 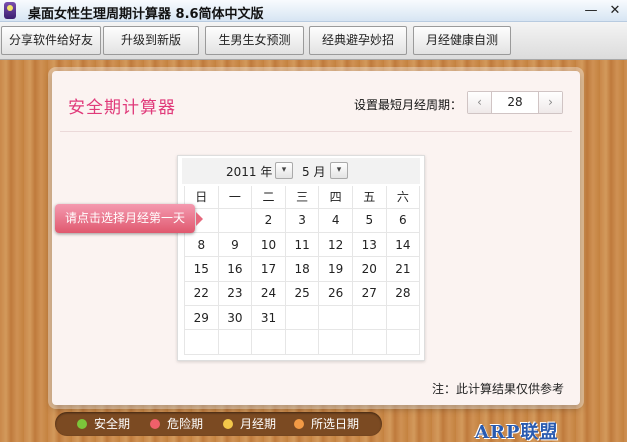 What do you see at coordinates (358, 40) in the screenshot?
I see `contraception-tips-button: 经典避孕妙招` at bounding box center [358, 40].